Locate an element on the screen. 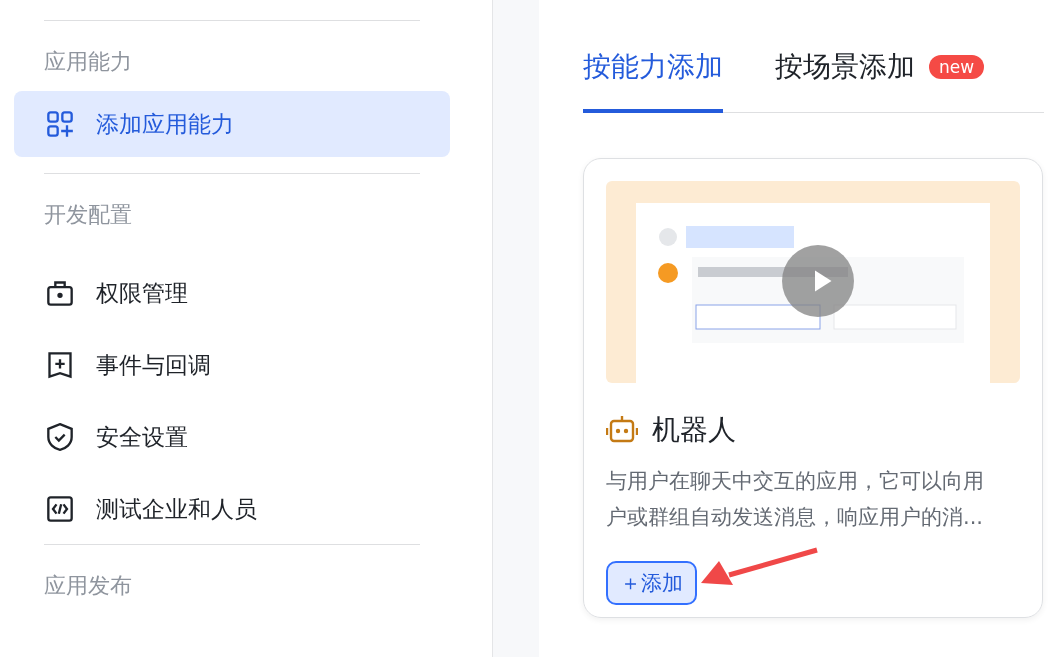 Image resolution: width=1052 pixels, height=657 pixels. sidebar-item: 添加应用能力 is located at coordinates (232, 124).